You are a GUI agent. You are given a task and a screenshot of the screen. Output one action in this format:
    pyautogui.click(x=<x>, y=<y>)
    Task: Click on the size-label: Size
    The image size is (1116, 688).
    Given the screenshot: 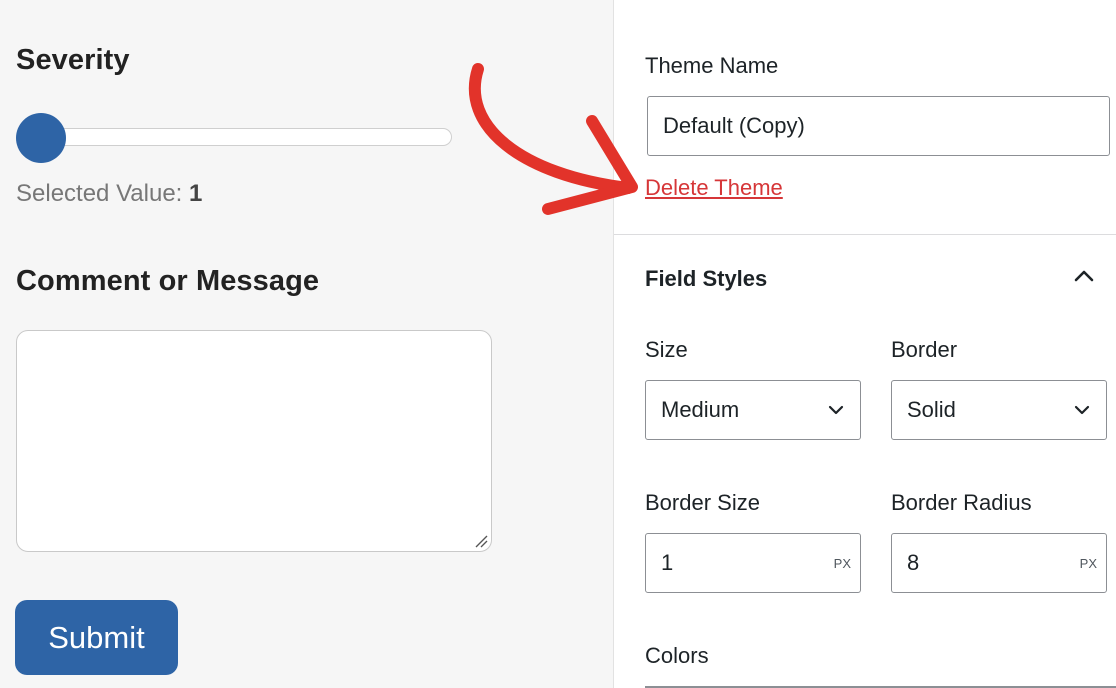 What is the action you would take?
    pyautogui.click(x=666, y=349)
    